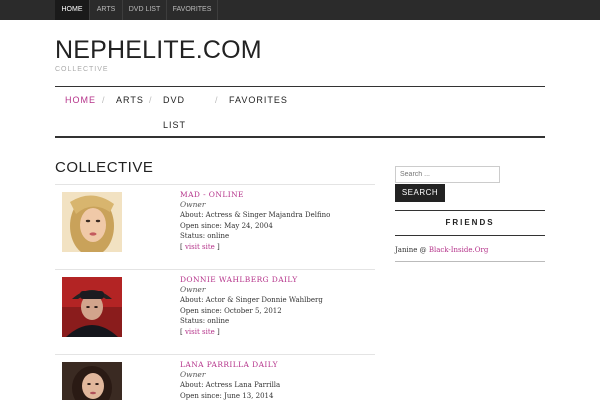 Image resolution: width=600 pixels, height=400 pixels. What do you see at coordinates (226, 226) in the screenshot?
I see `entry-open-date: Open since: May 24, 2004` at bounding box center [226, 226].